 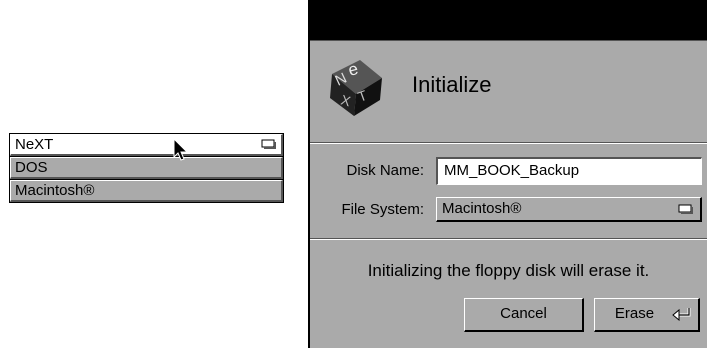 What do you see at coordinates (524, 315) in the screenshot?
I see `cancel-button: Cancel` at bounding box center [524, 315].